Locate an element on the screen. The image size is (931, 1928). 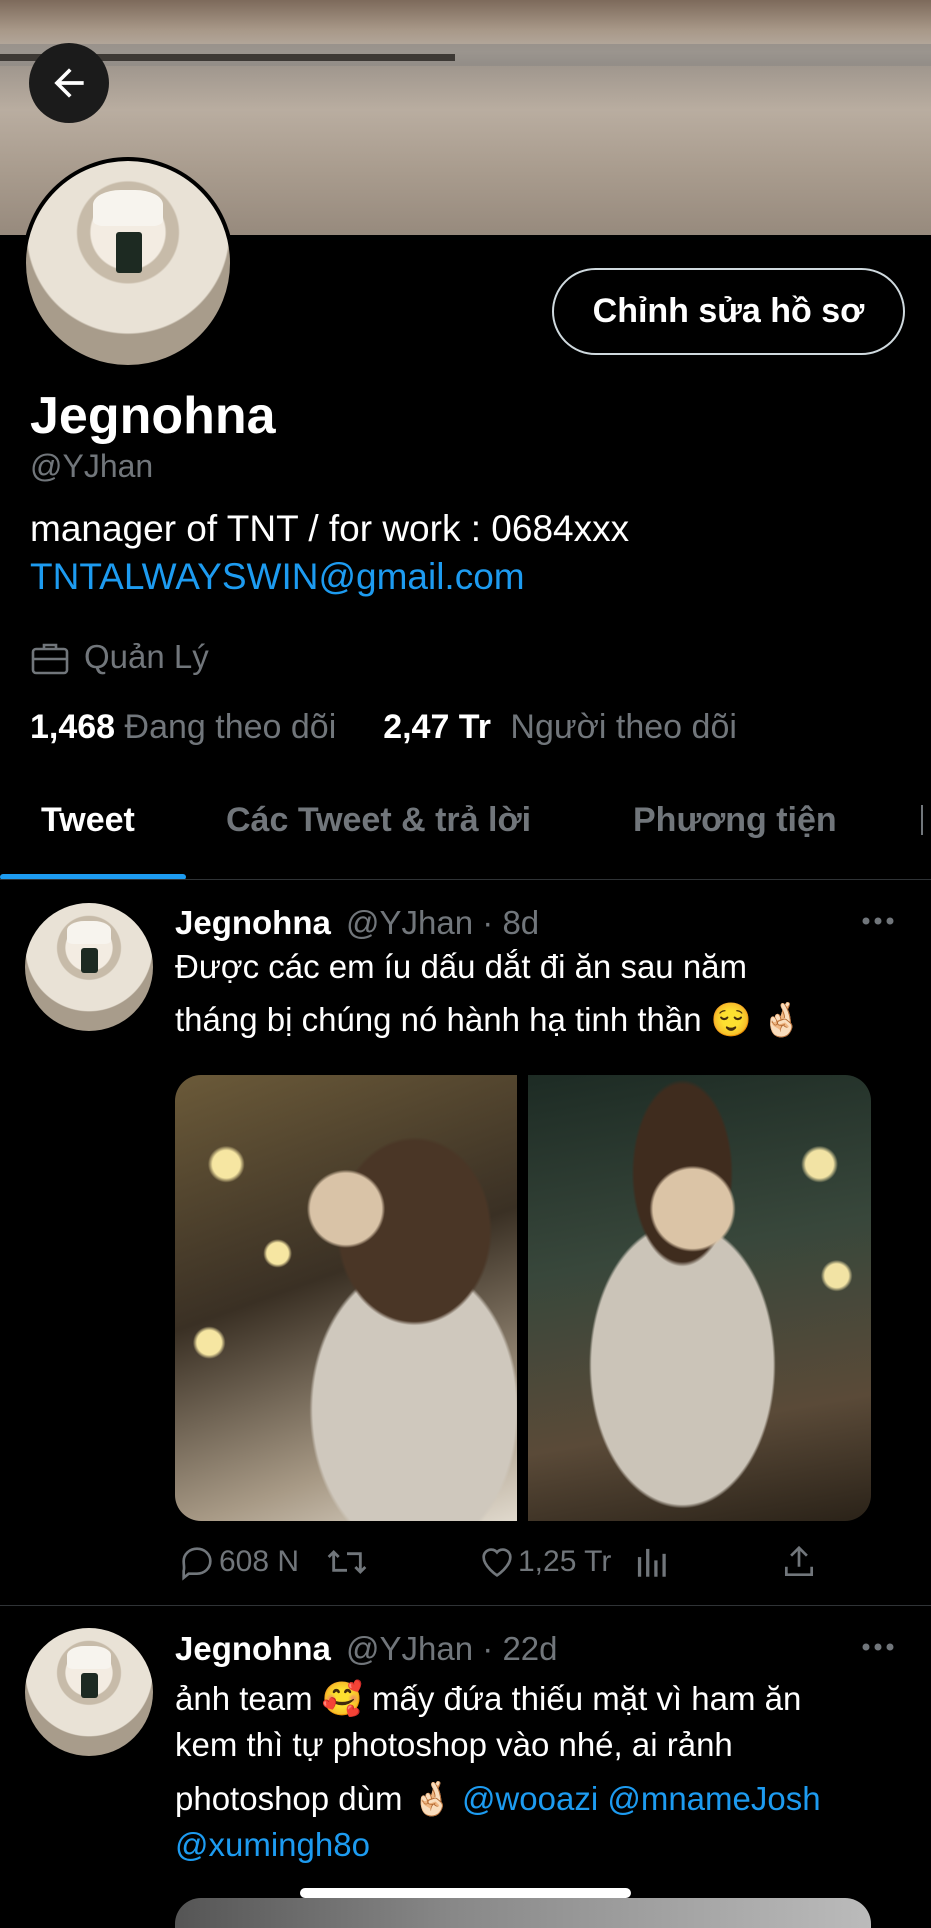
tweet-text-line: photoshop dùm 🤞🏻 @wooazi @mnameJosh is located at coordinates (498, 1799).